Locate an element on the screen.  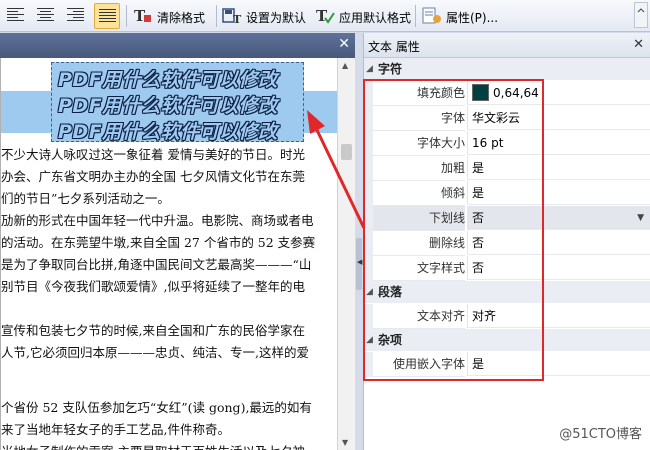
pane-splitter: ◀ is located at coordinates (359, 241).